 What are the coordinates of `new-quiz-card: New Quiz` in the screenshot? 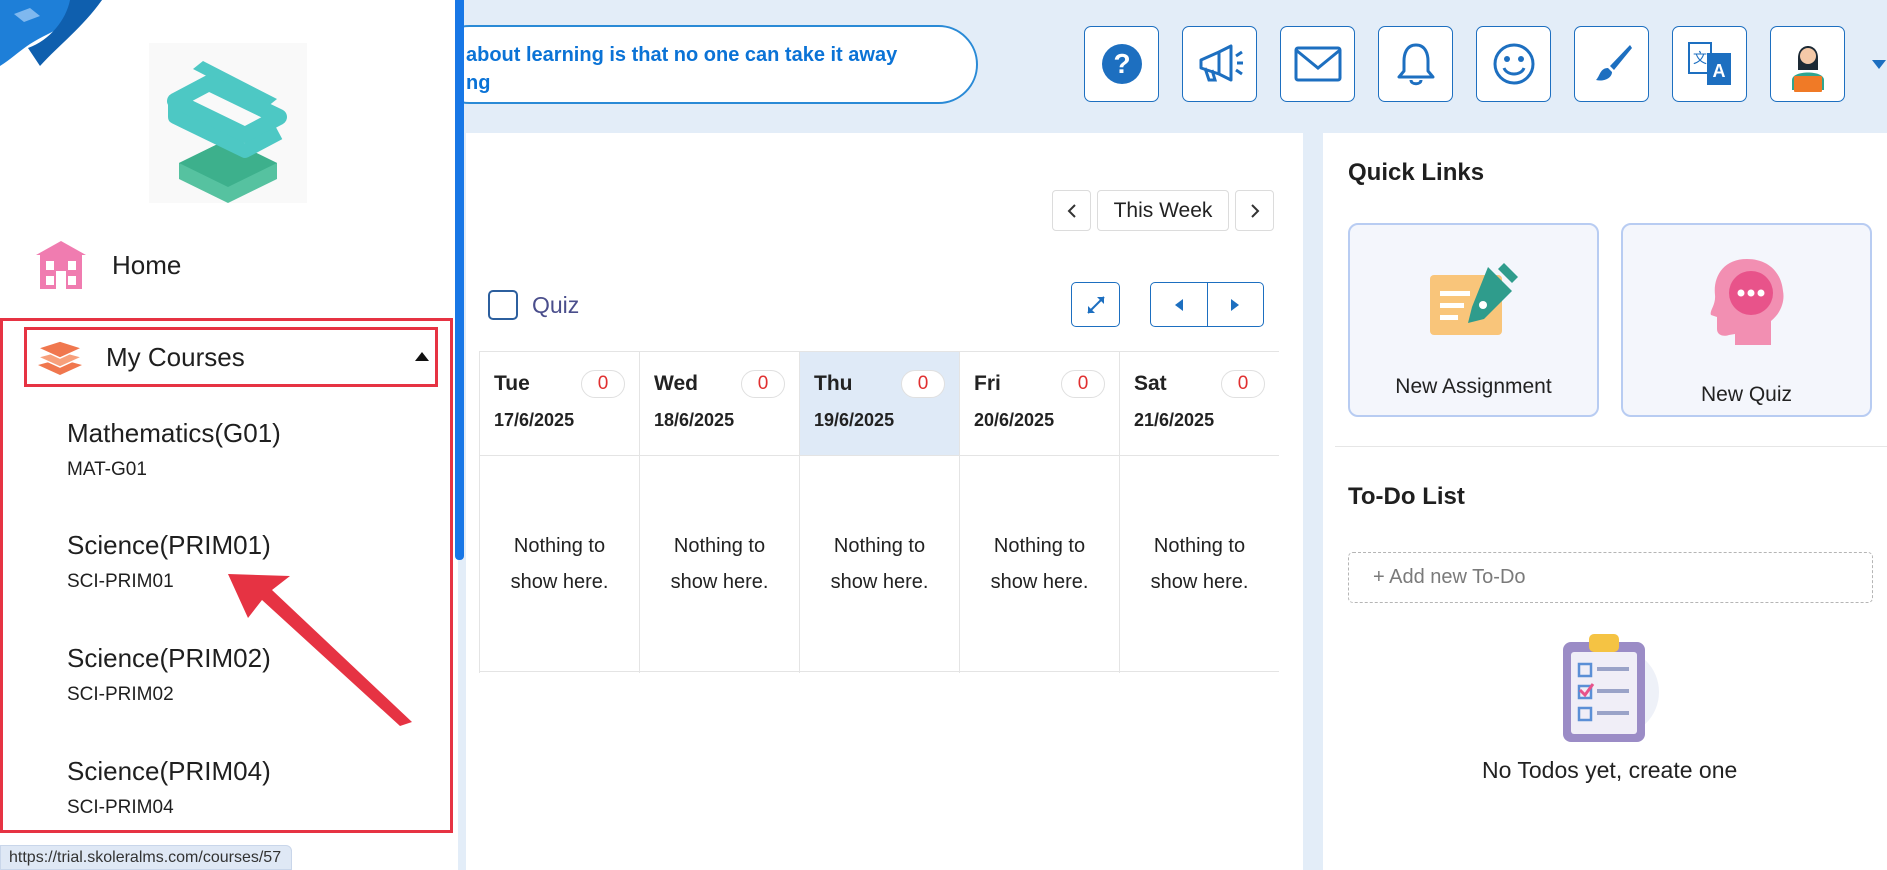 It's located at (1746, 320).